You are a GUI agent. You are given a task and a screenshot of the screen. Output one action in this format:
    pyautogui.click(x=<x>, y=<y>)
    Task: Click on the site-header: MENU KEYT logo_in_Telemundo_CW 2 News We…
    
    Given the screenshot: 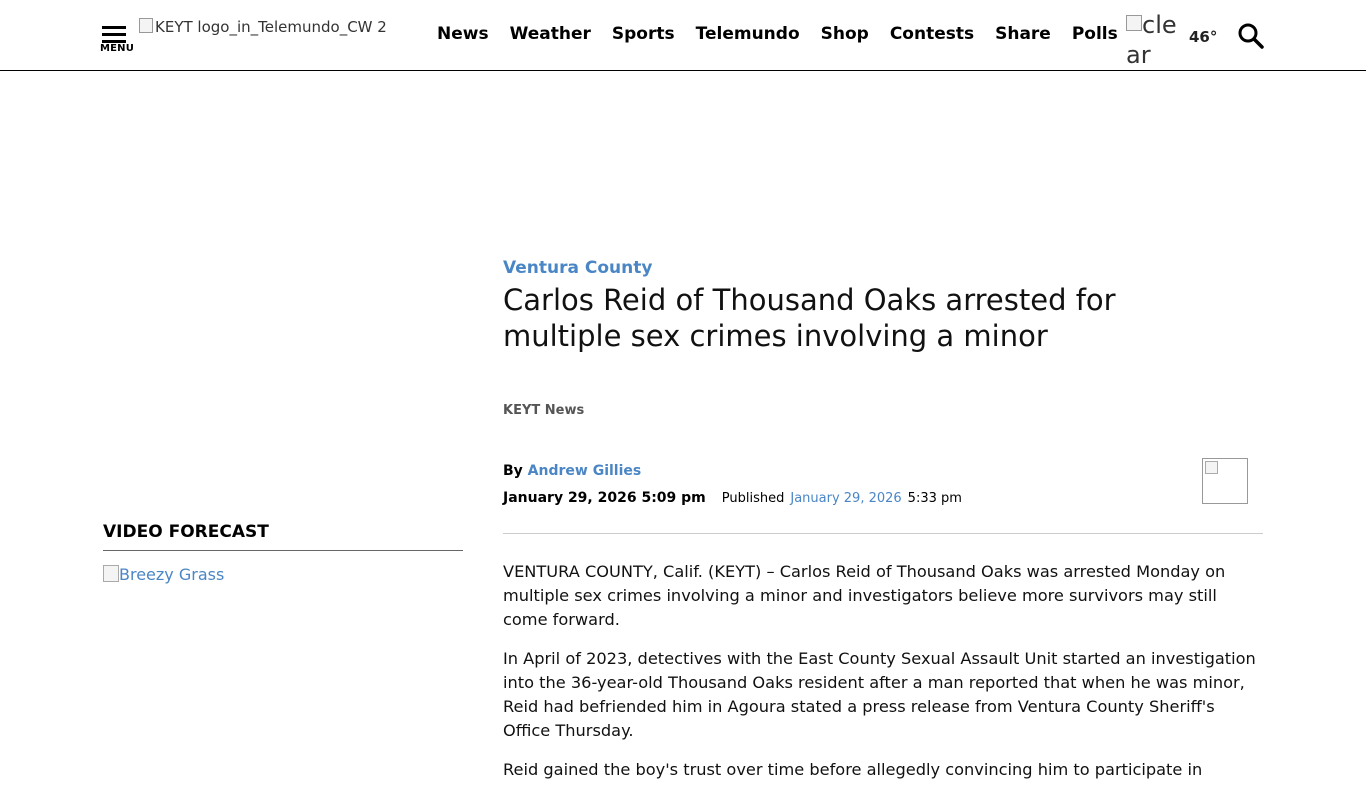 What is the action you would take?
    pyautogui.click(x=683, y=35)
    